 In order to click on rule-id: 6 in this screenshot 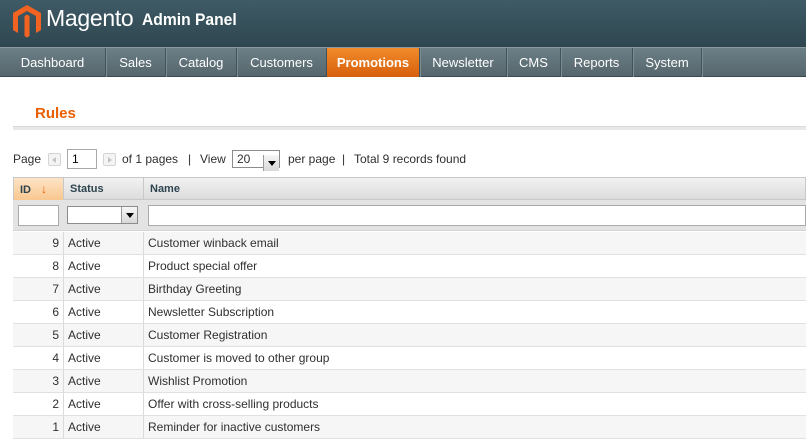, I will do `click(38, 312)`.